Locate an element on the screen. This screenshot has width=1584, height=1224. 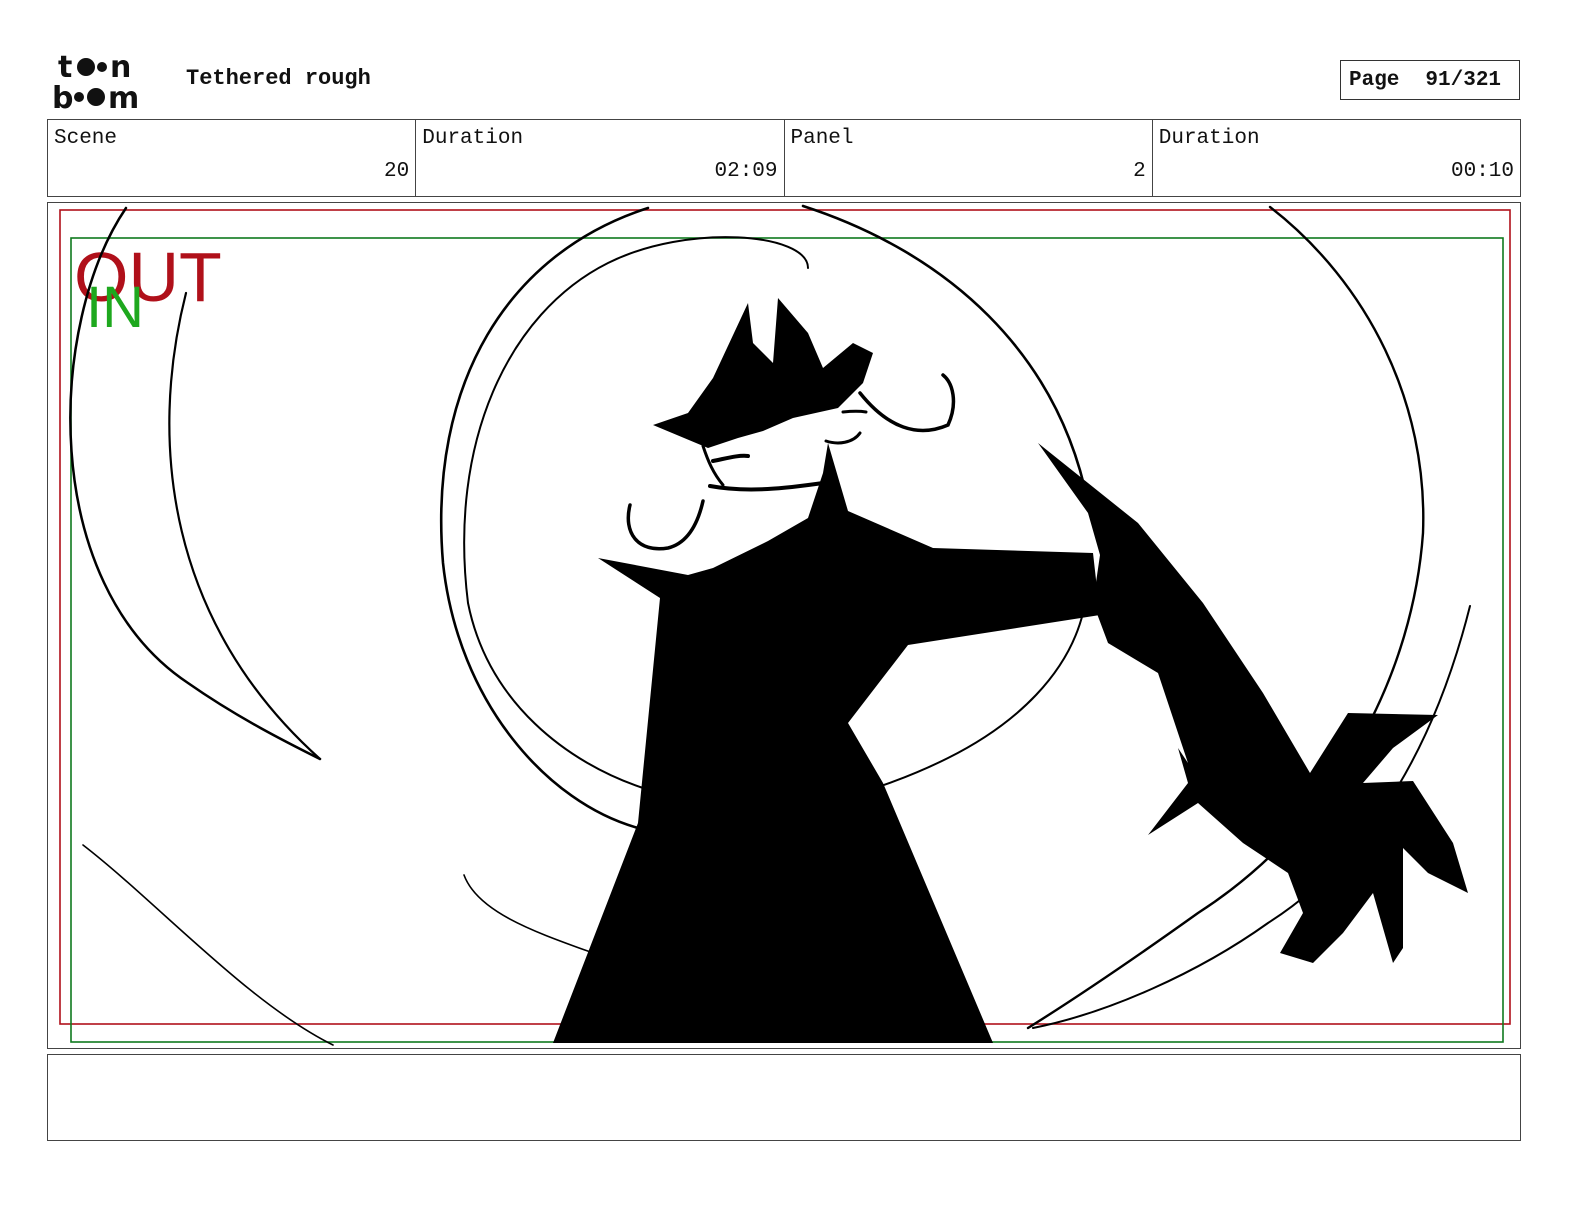
scene-cell: Scene 20 is located at coordinates (232, 158).